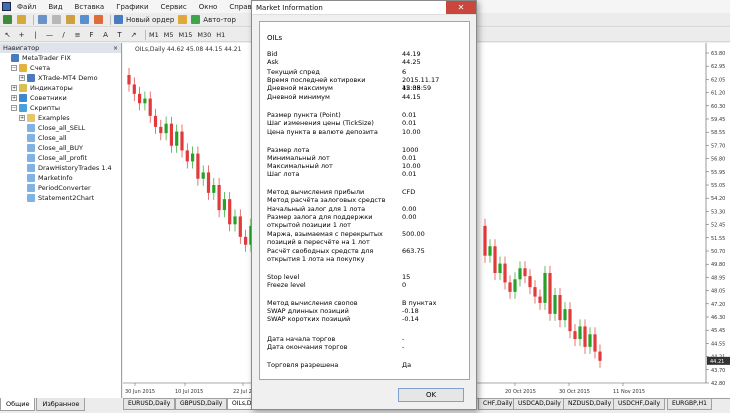 The height and width of the screenshot is (413, 730). I want to click on crosshair-icon: +, so click(21, 34).